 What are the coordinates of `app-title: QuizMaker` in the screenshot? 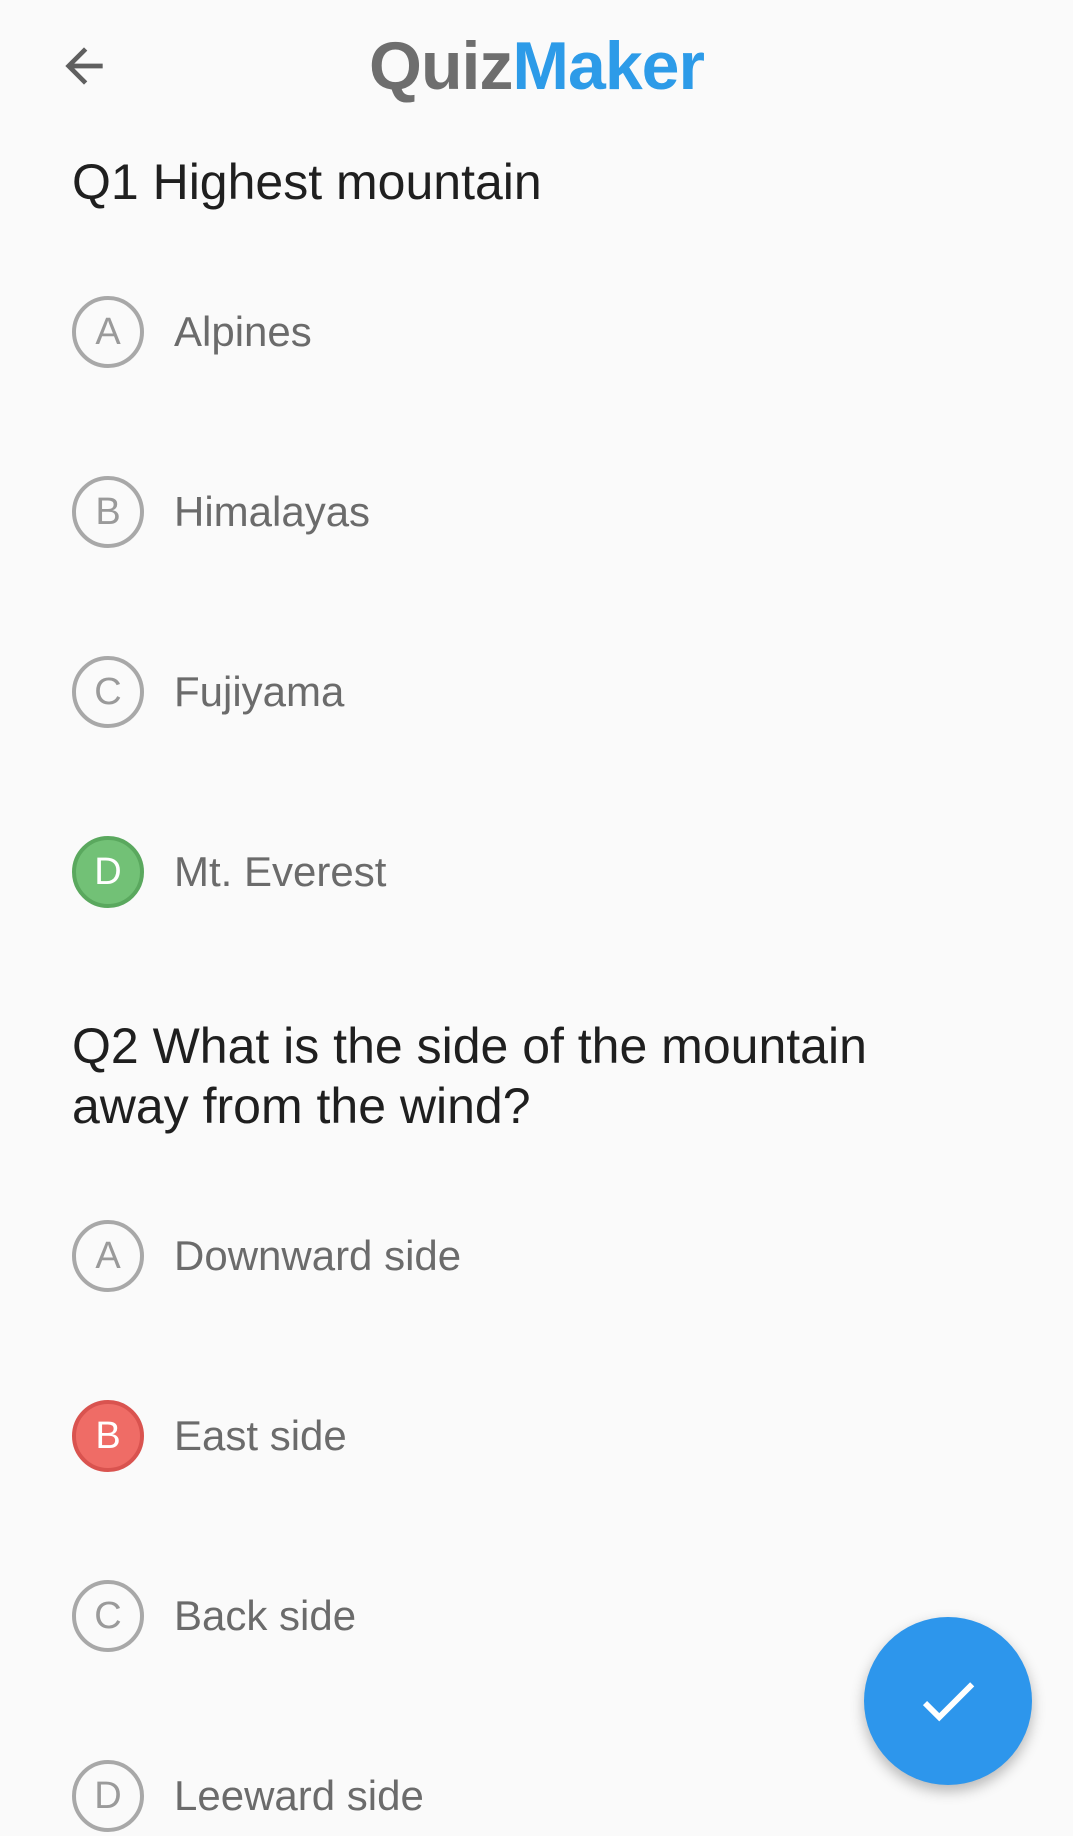 It's located at (536, 66).